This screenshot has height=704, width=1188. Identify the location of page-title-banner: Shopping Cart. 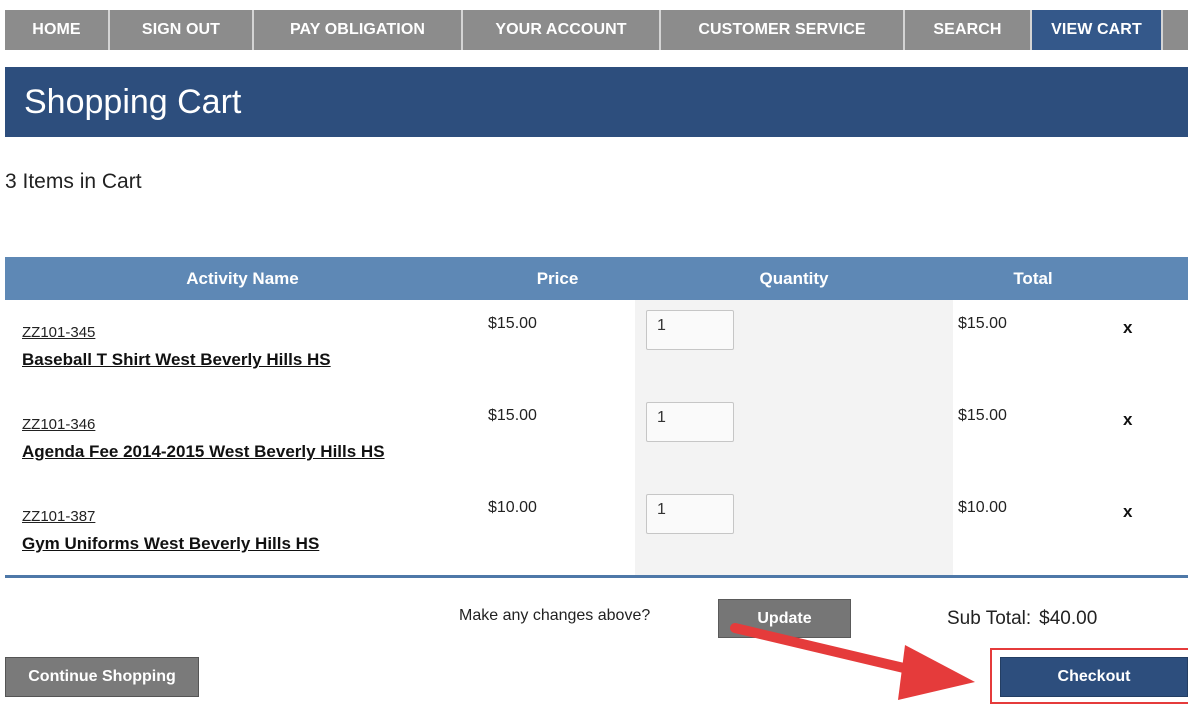
(596, 102).